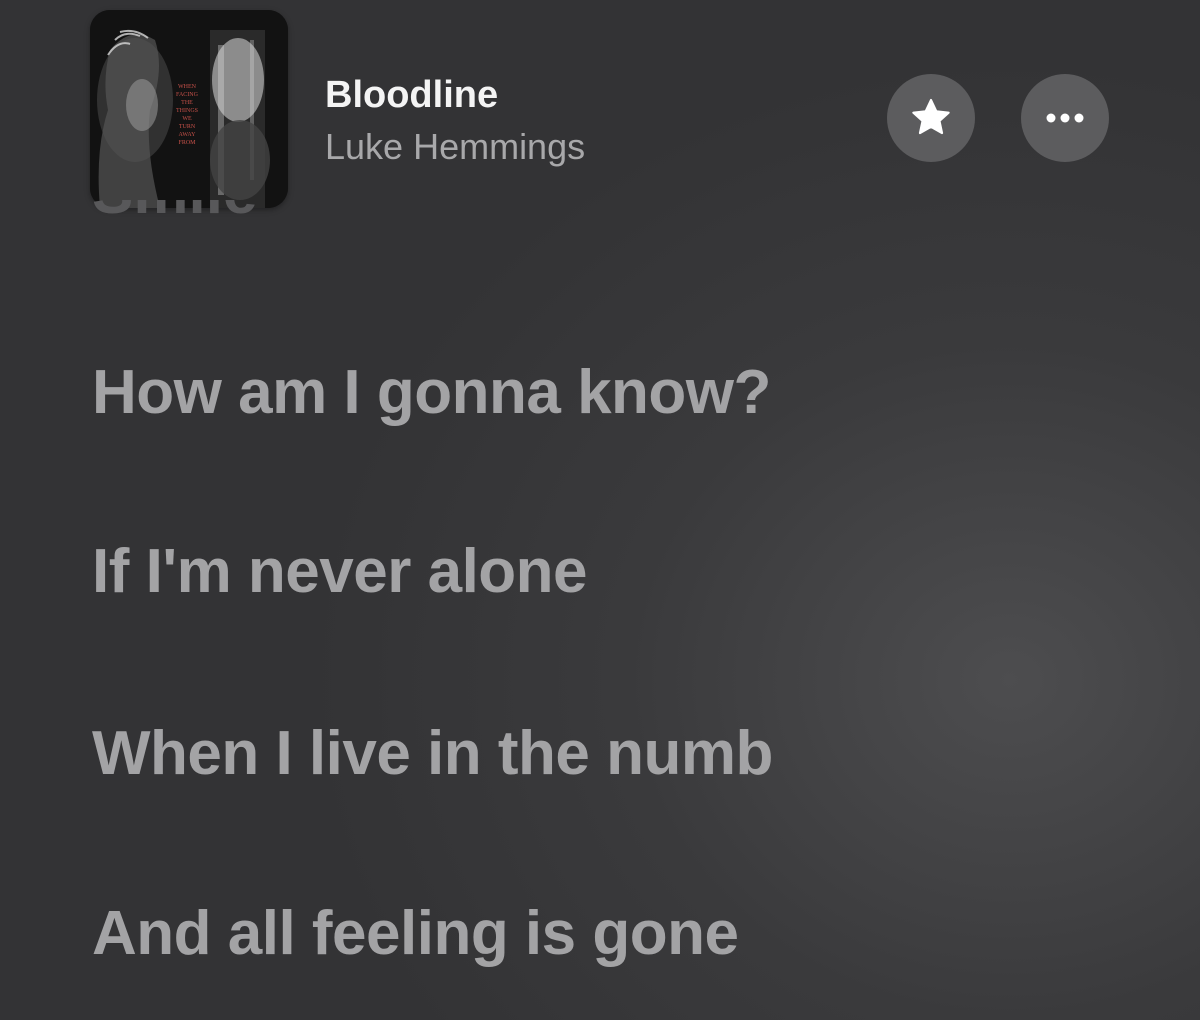  I want to click on svg-text: FACING, so click(187, 95).